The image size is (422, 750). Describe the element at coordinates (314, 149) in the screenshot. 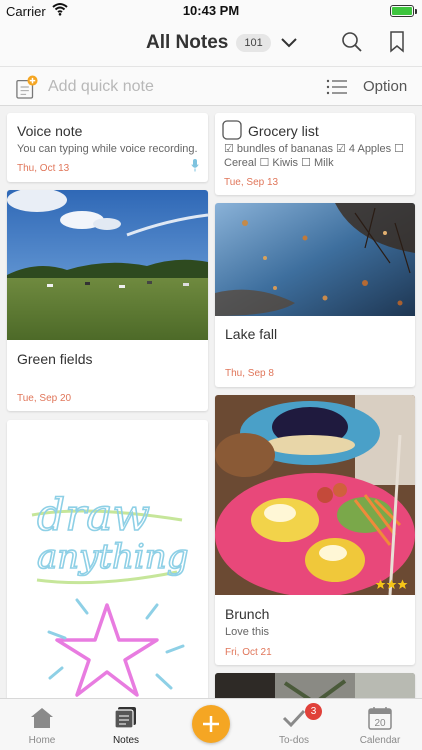

I see `grocery-line-1: ☑ bundles of bananas ☑ 4 Apples ☐` at that location.